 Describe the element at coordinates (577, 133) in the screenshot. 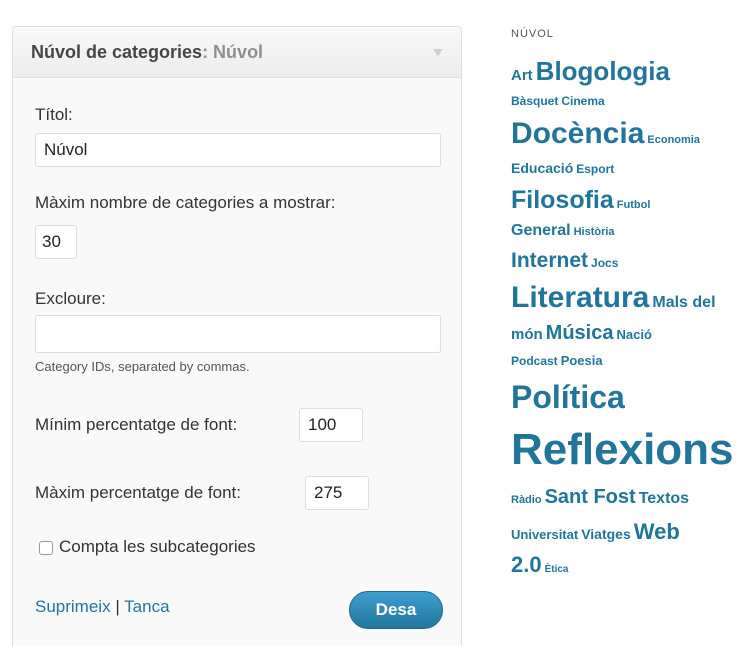

I see `tag-link: Docència` at that location.